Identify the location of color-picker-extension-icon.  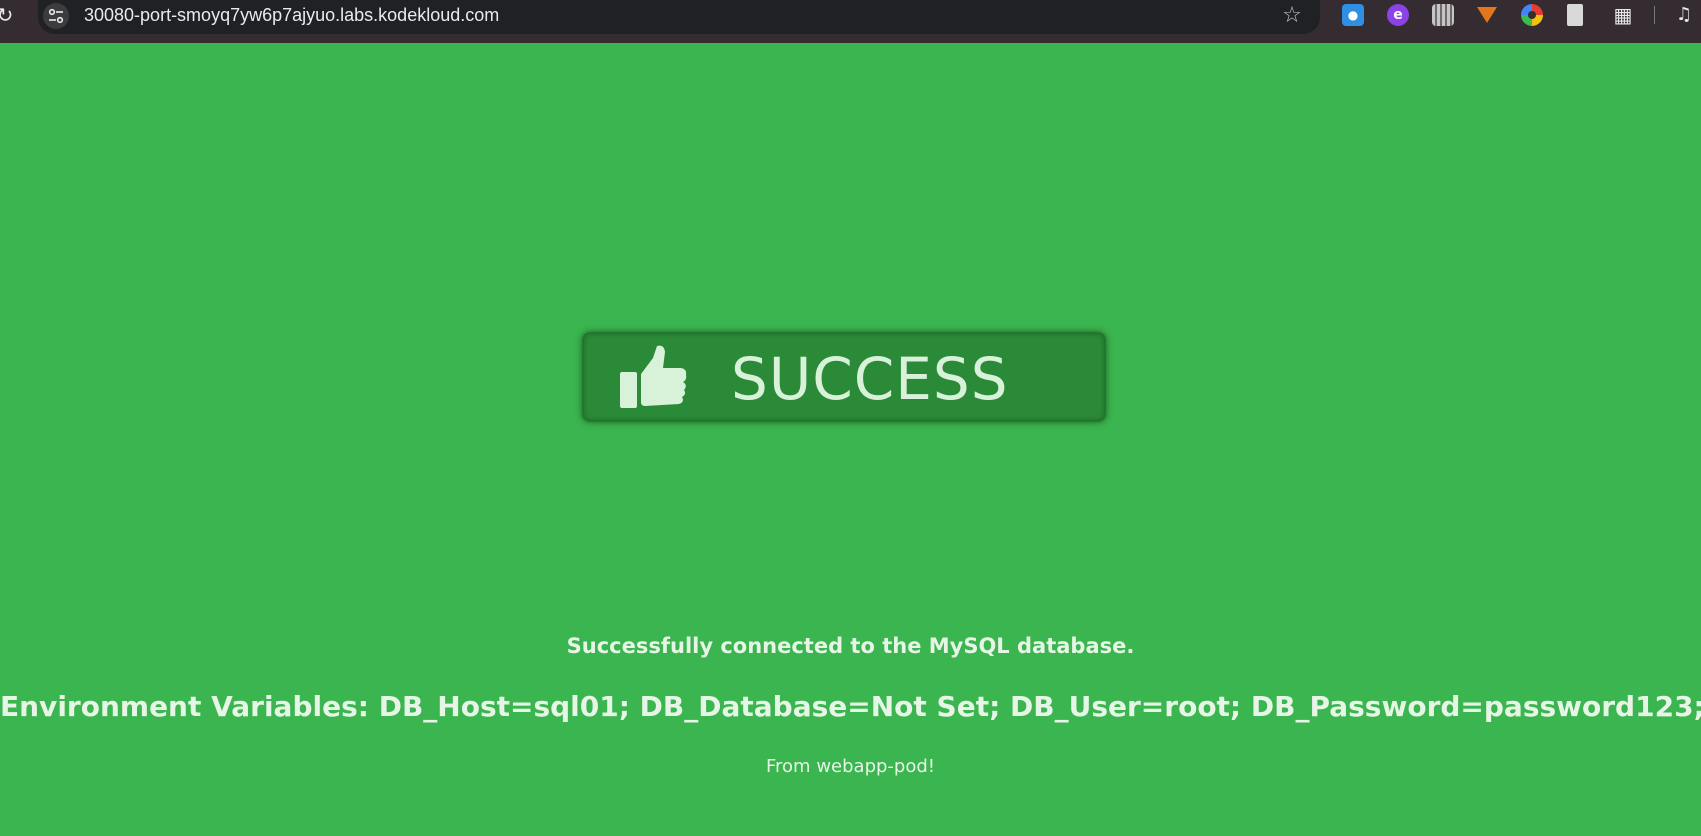
(1532, 15).